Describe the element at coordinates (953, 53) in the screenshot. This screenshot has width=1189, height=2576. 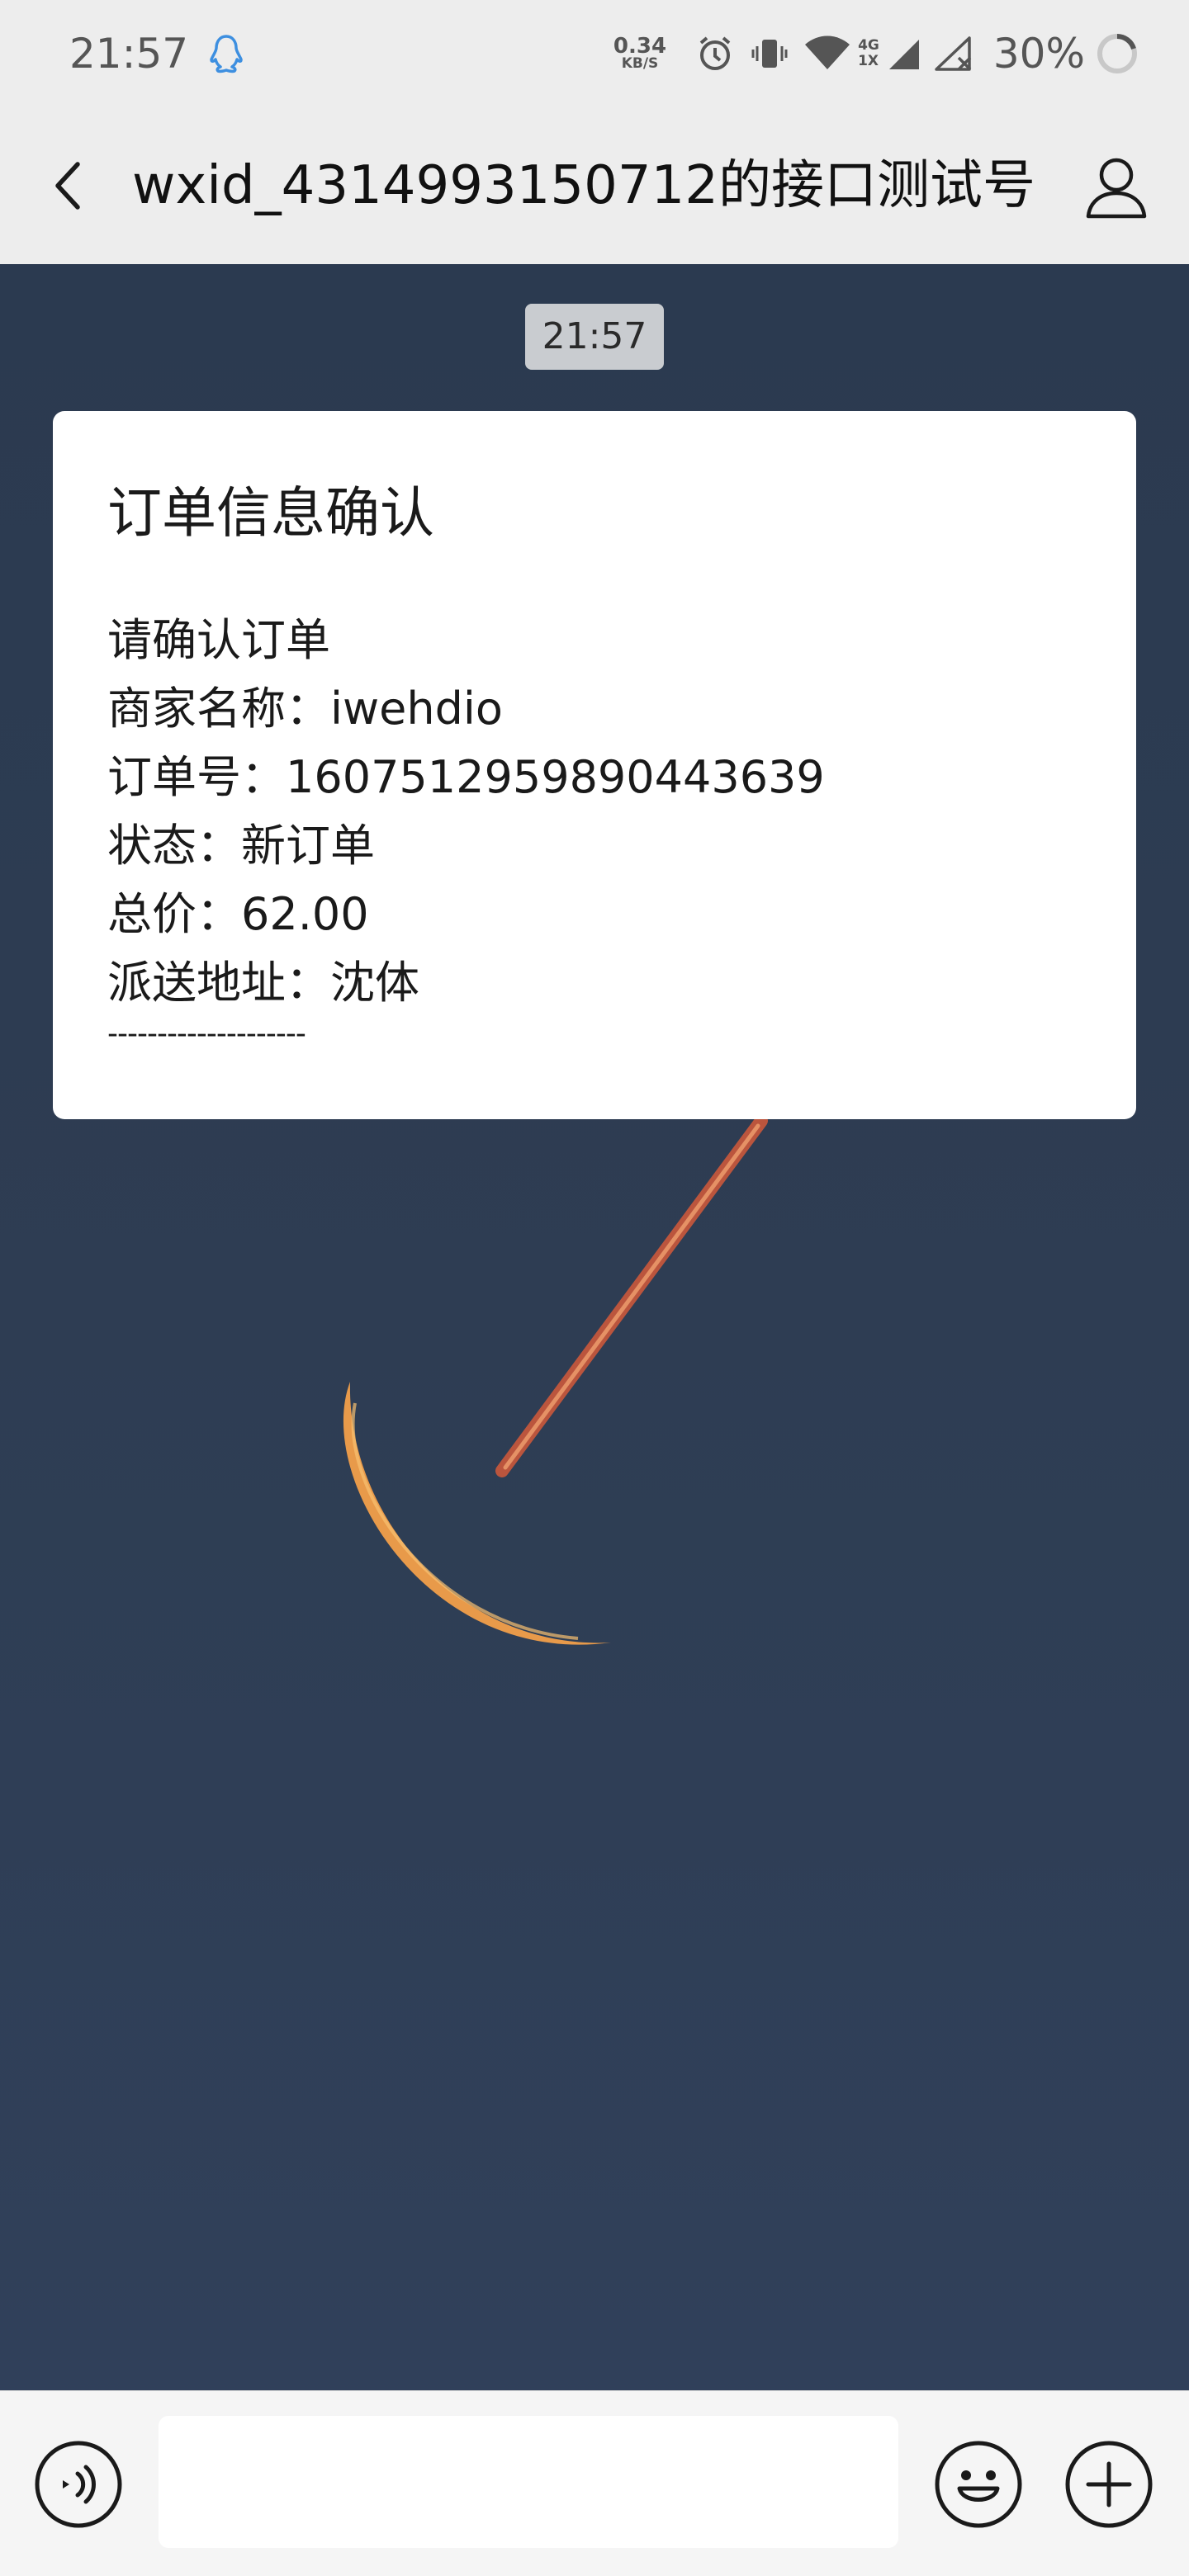
I see `no-signal-icon` at that location.